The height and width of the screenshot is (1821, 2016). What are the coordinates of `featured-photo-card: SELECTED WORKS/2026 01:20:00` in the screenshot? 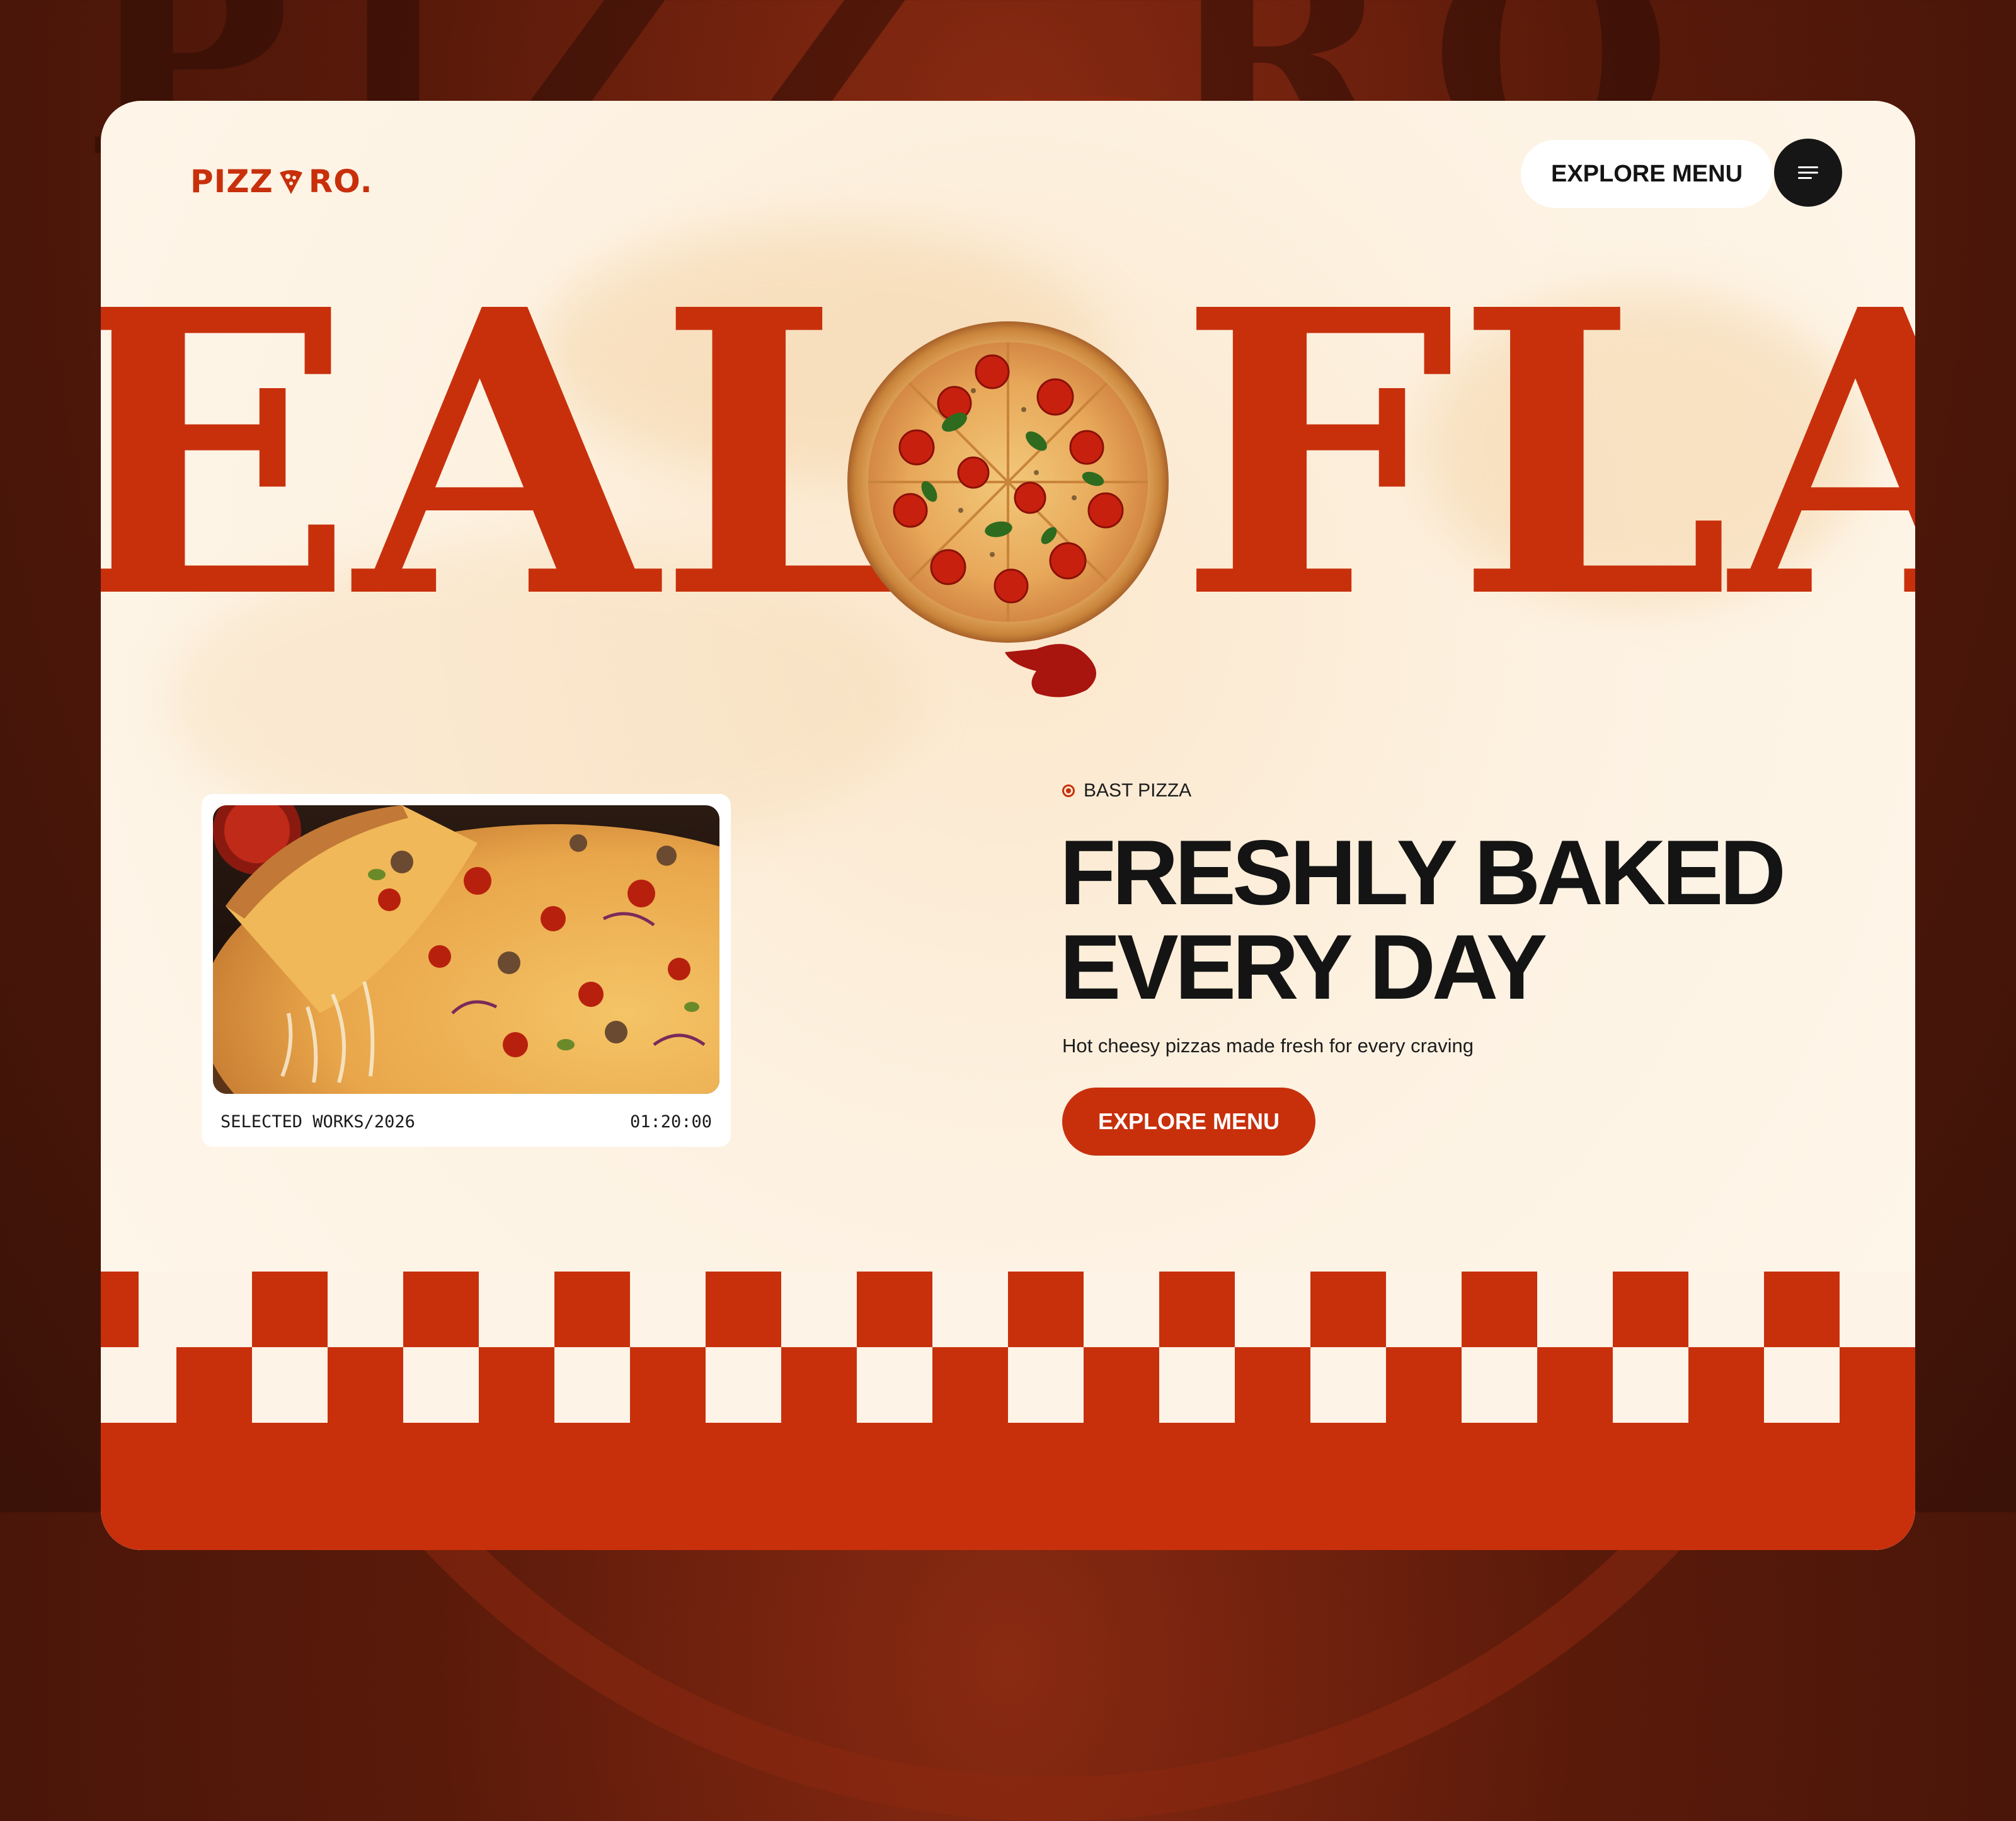 It's located at (466, 970).